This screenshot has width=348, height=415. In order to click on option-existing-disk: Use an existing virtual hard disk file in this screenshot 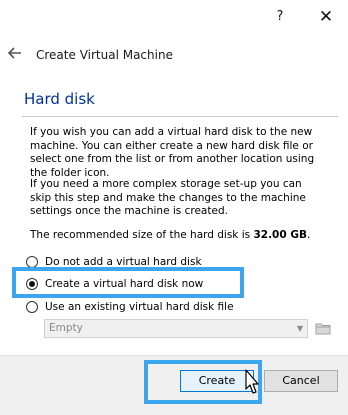, I will do `click(130, 307)`.